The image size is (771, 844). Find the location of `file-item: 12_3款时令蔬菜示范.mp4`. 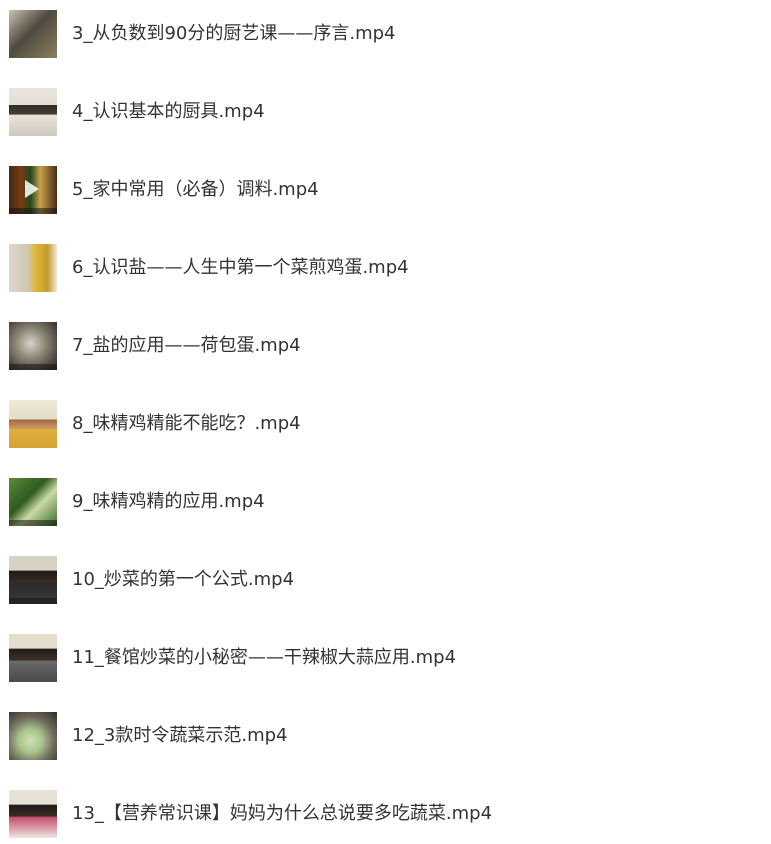

file-item: 12_3款时令蔬菜示范.mp4 is located at coordinates (148, 736).